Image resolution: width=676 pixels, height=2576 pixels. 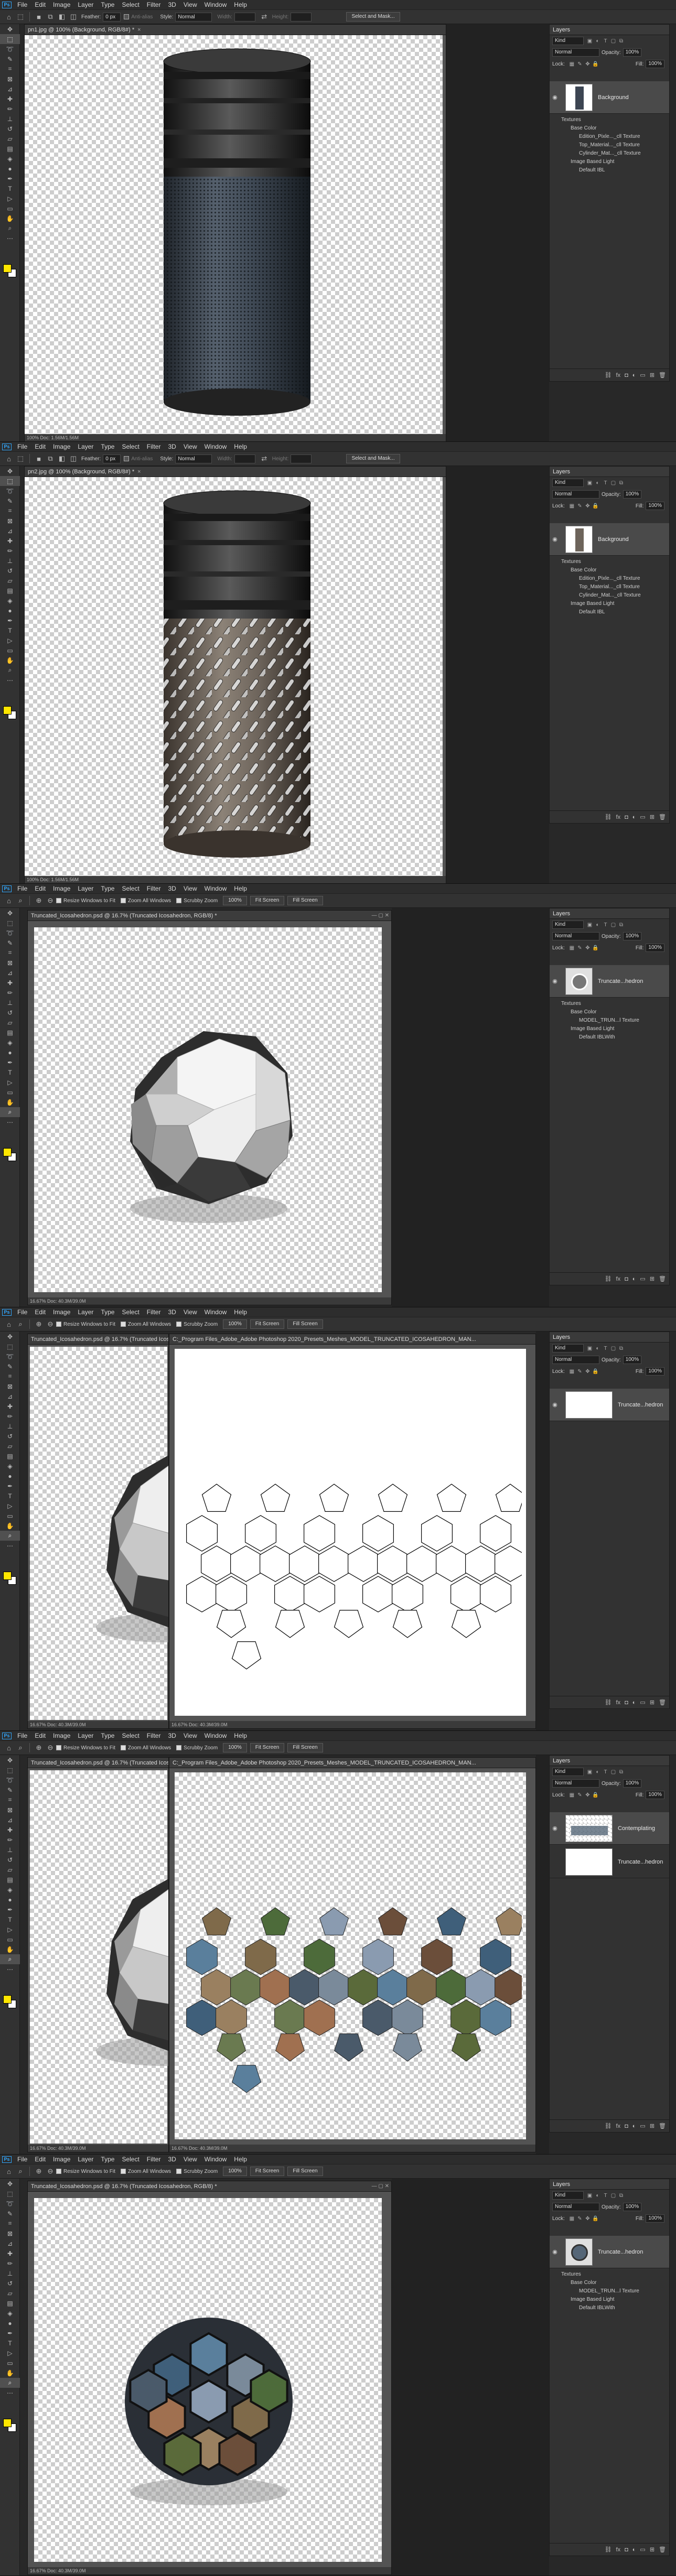 What do you see at coordinates (652, 2549) in the screenshot?
I see `new-layer-icon: ⊞` at bounding box center [652, 2549].